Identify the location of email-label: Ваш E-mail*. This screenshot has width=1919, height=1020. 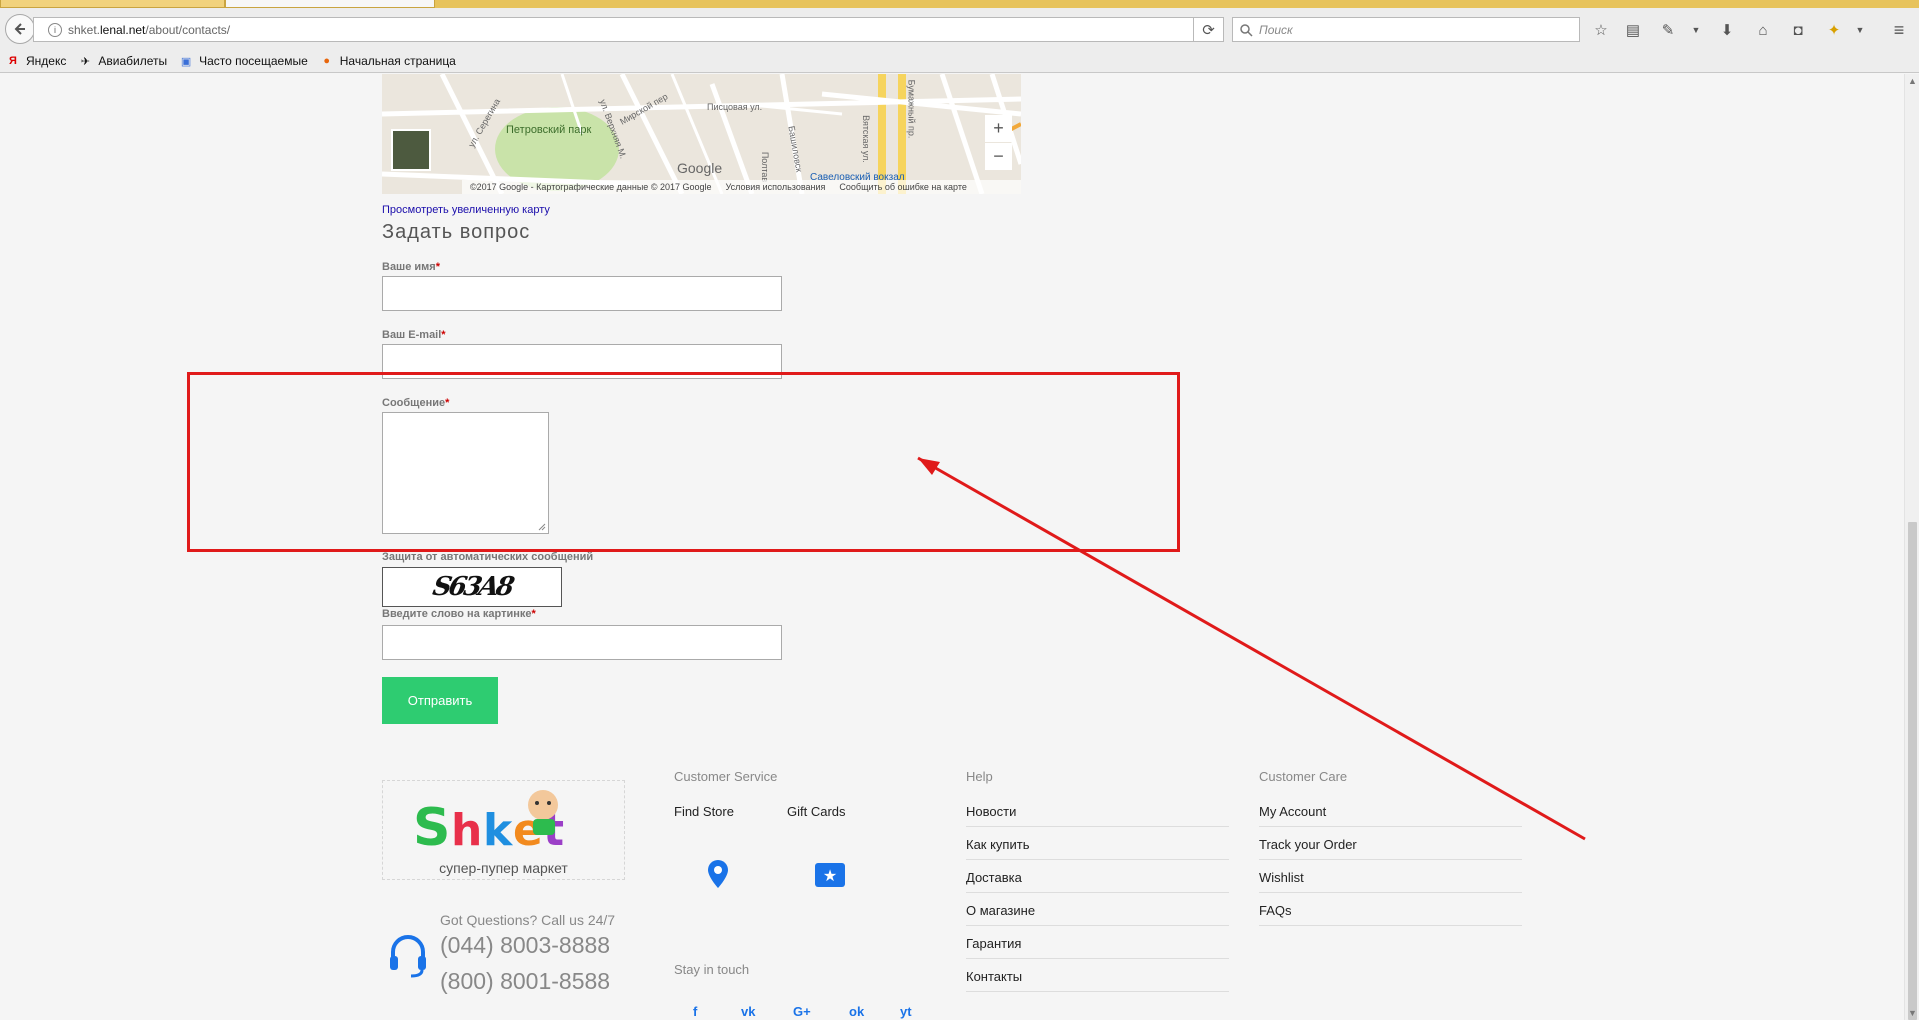
(414, 335).